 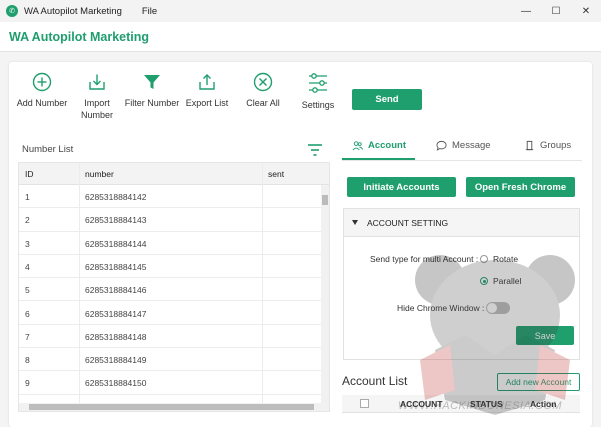 What do you see at coordinates (42, 103) in the screenshot?
I see `add-number-label: Add Number` at bounding box center [42, 103].